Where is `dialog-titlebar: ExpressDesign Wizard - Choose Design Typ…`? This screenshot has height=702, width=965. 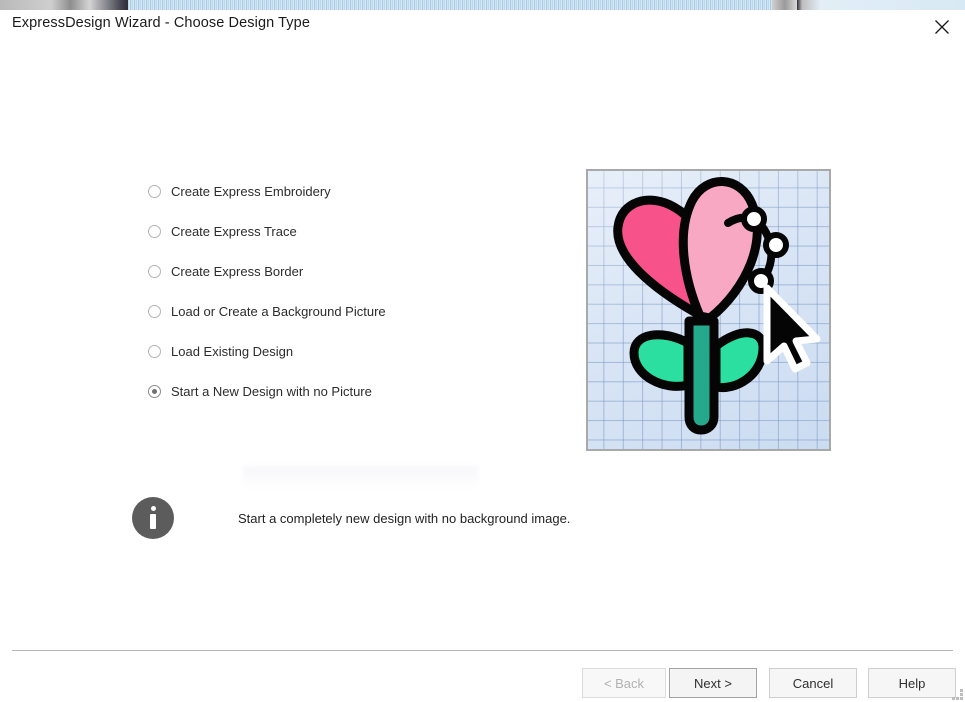 dialog-titlebar: ExpressDesign Wizard - Choose Design Typ… is located at coordinates (482, 29).